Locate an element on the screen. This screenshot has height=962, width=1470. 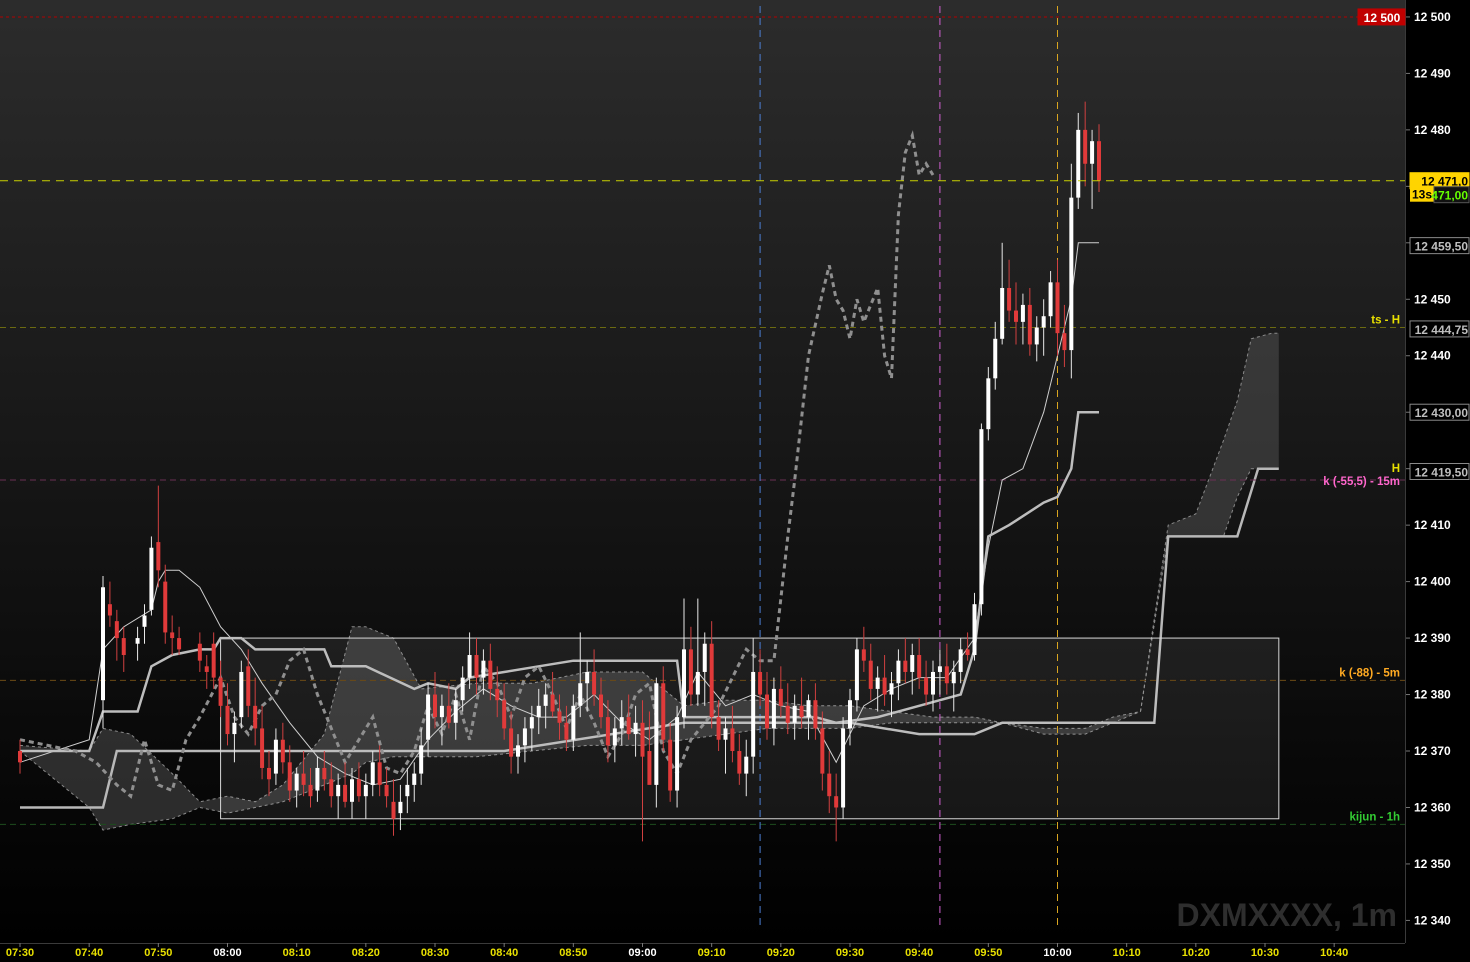
price-tick-label: 12 500 is located at coordinates (1432, 17).